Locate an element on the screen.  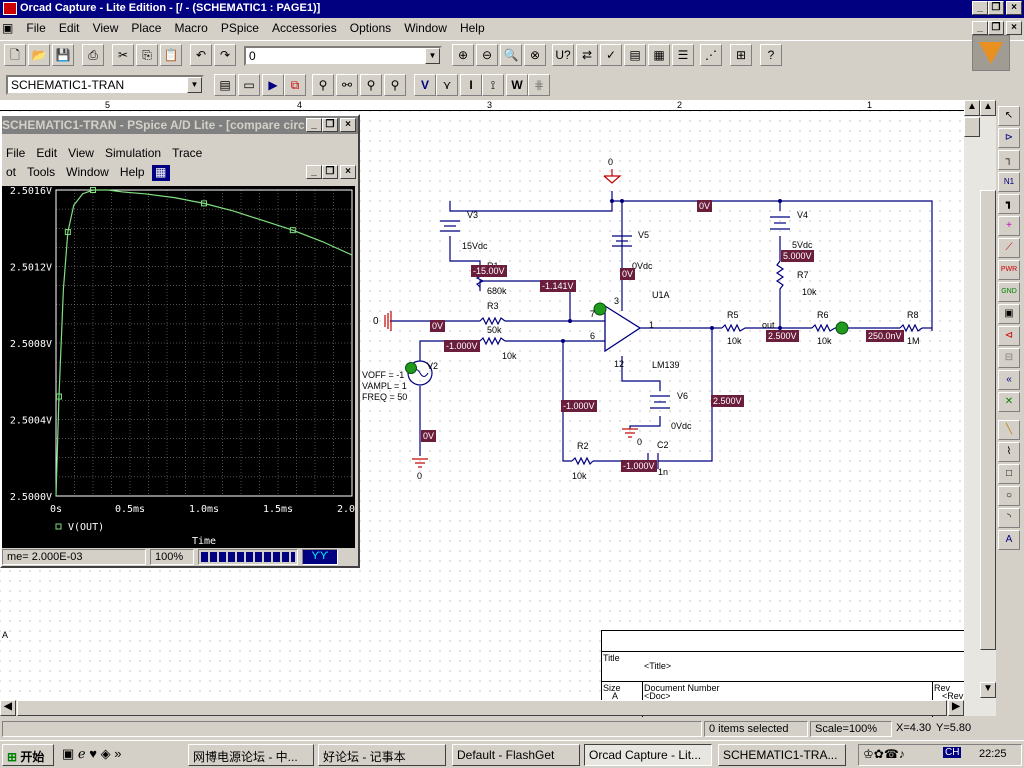
minimize-button: _ is located at coordinates (980, 8).